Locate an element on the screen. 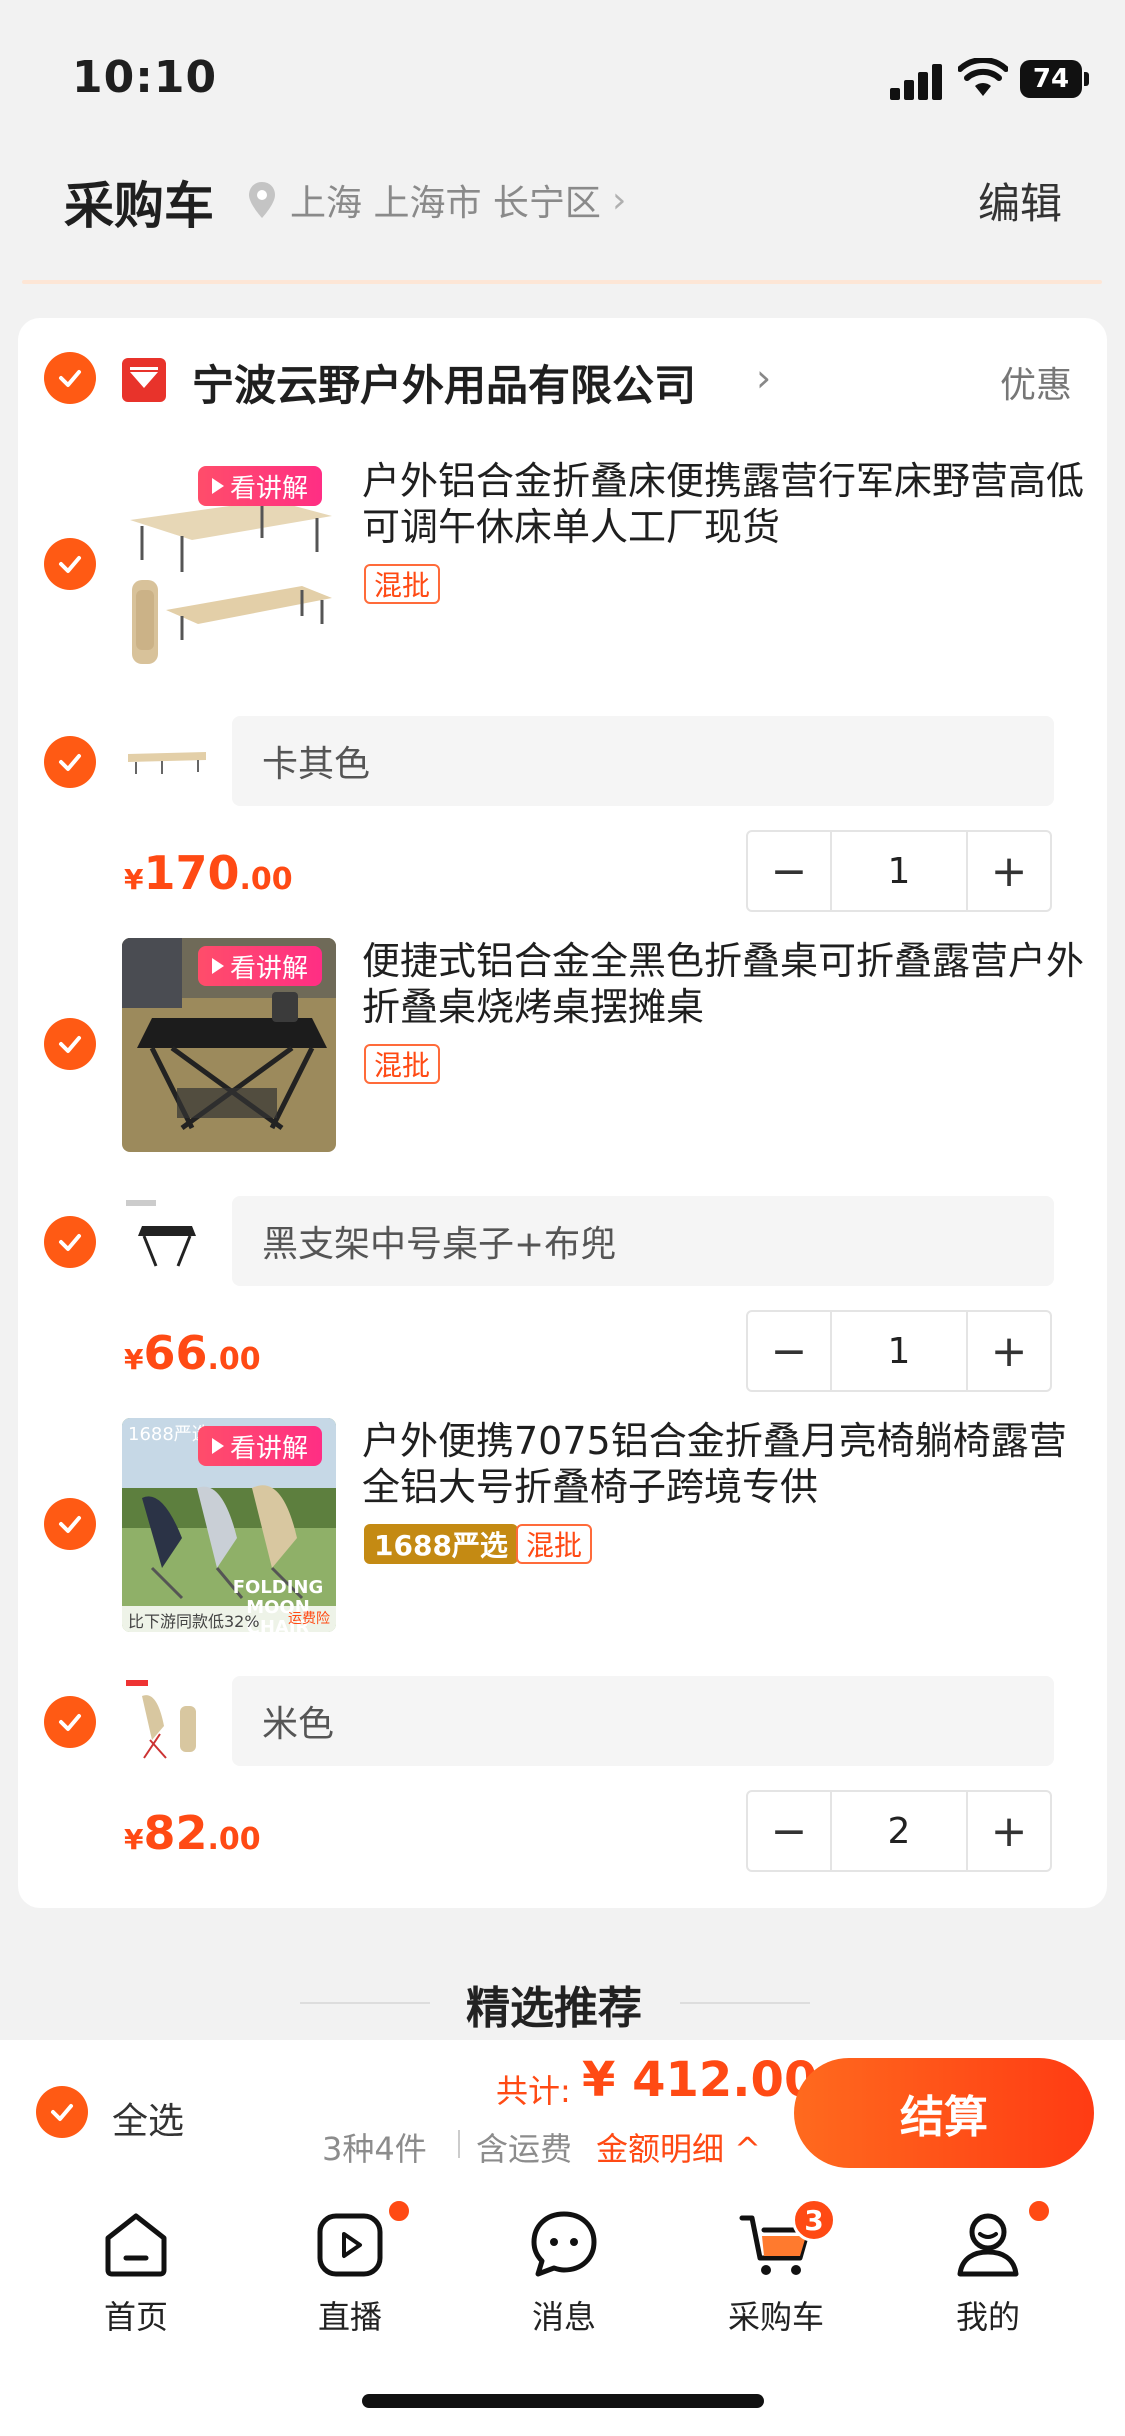 This screenshot has height=2436, width=1125. item-price: ¥170.00 is located at coordinates (208, 873).